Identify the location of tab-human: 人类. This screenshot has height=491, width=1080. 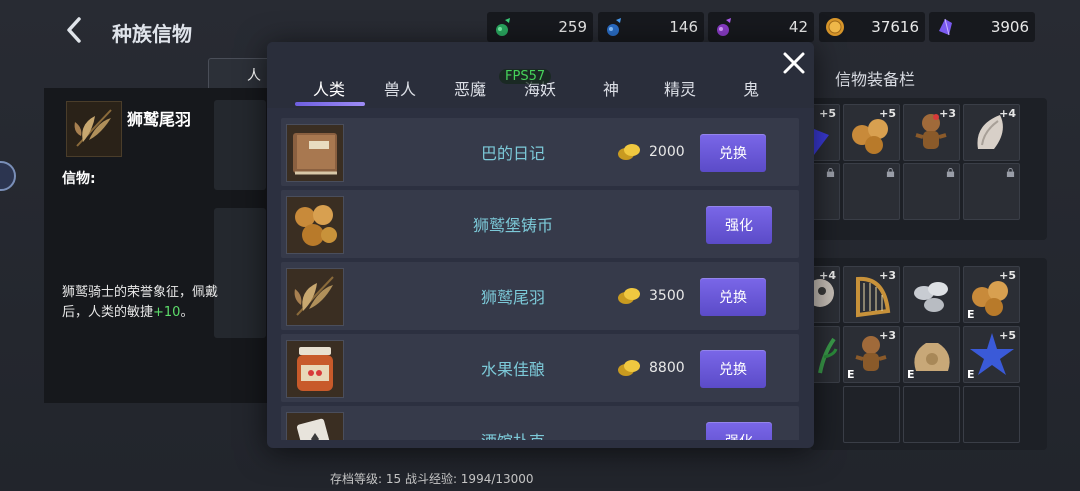
(329, 88).